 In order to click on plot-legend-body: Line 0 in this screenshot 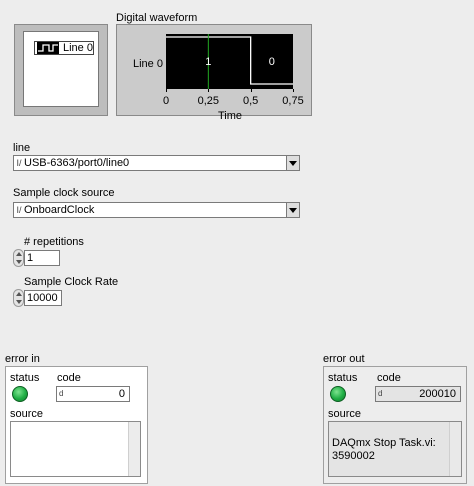, I will do `click(61, 69)`.